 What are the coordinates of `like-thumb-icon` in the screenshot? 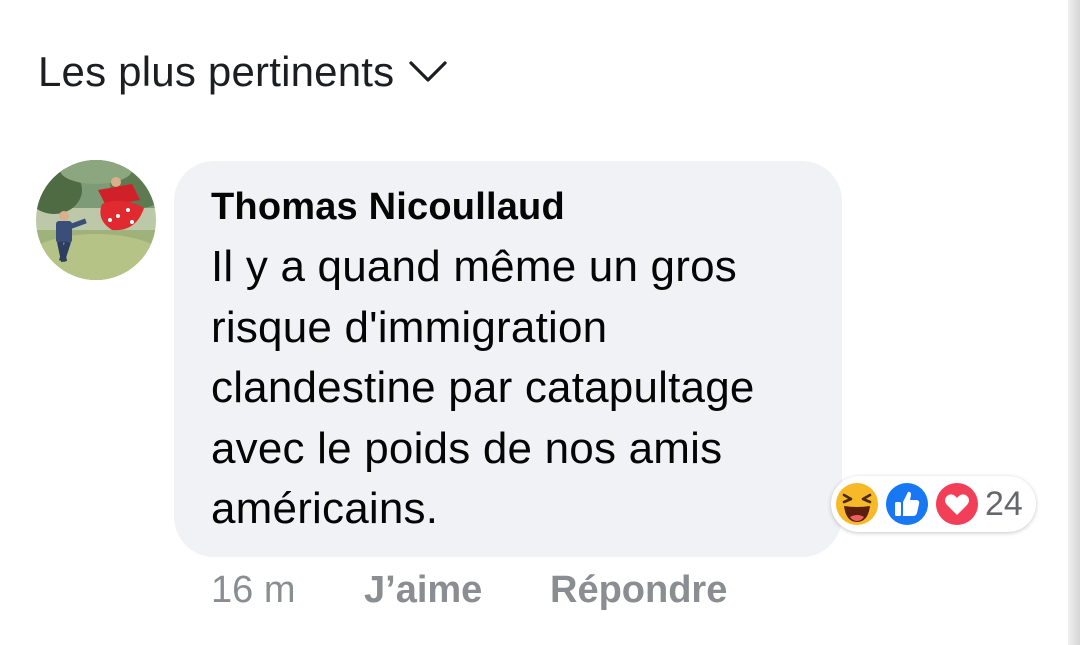 It's located at (907, 504).